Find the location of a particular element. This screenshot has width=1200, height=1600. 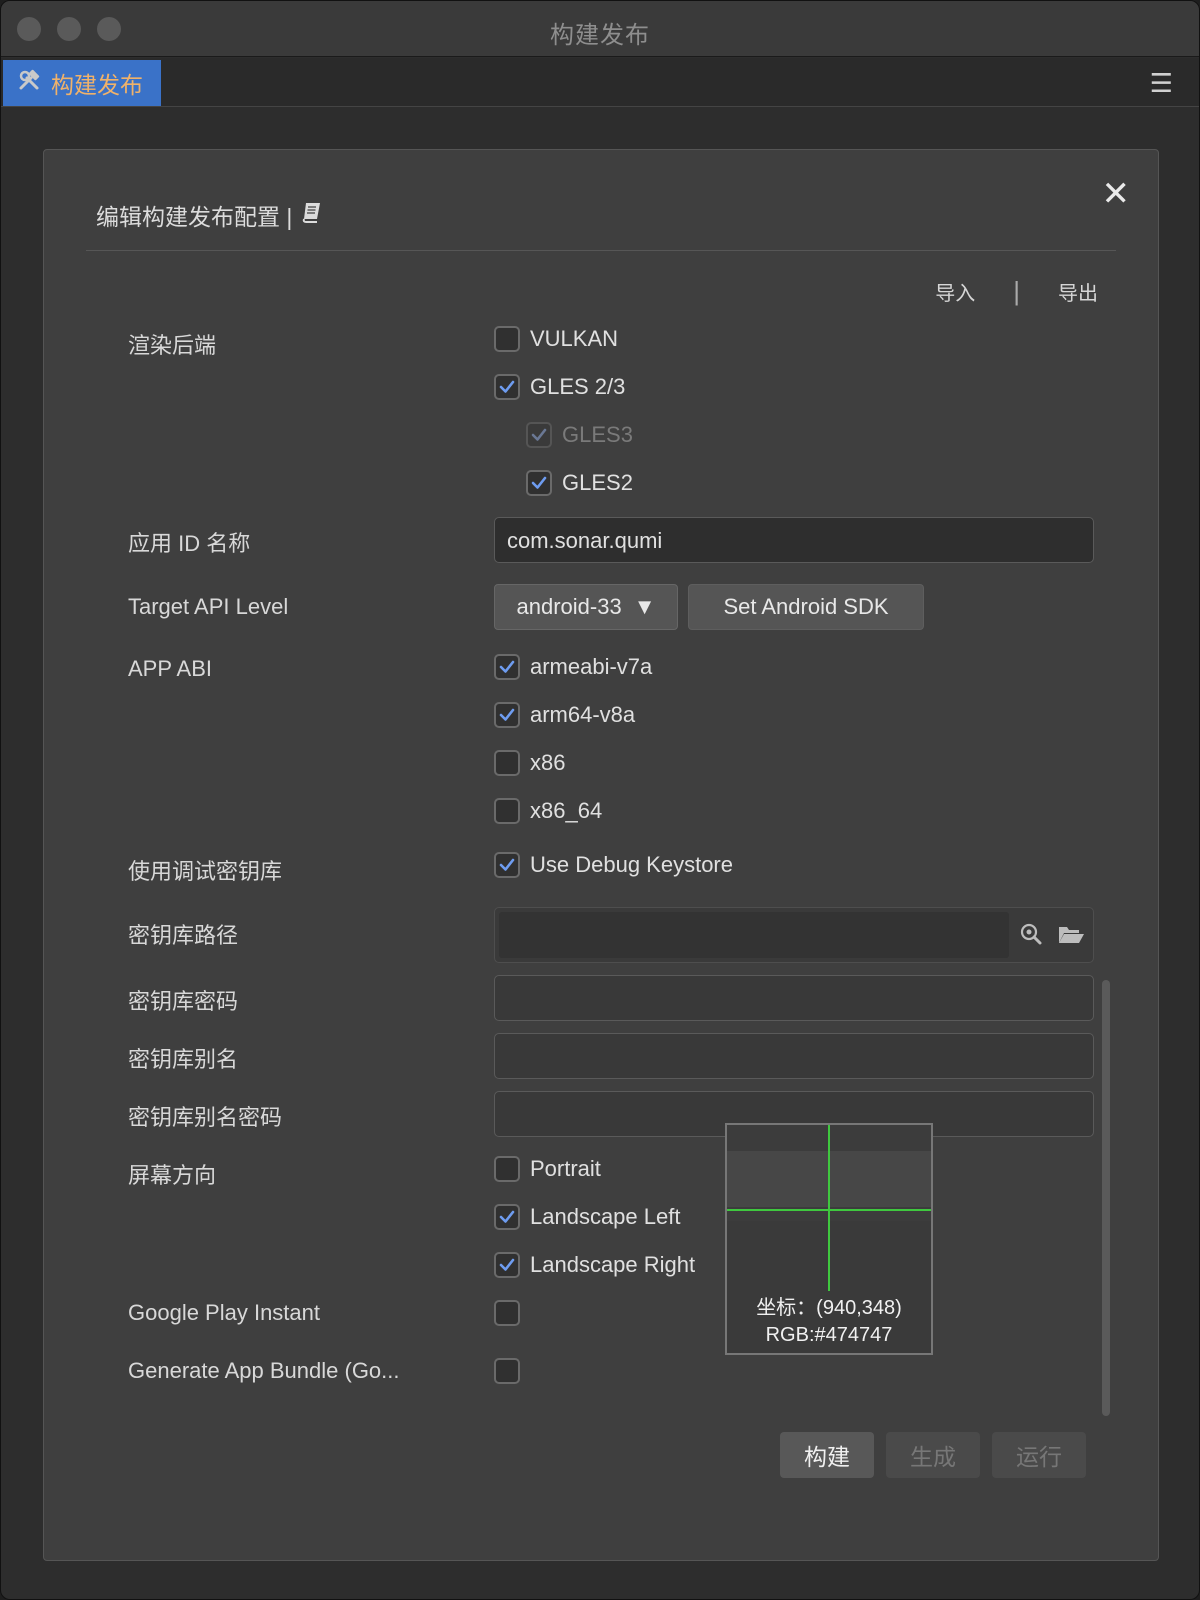

app-abi-label: APP ABI is located at coordinates (170, 668).